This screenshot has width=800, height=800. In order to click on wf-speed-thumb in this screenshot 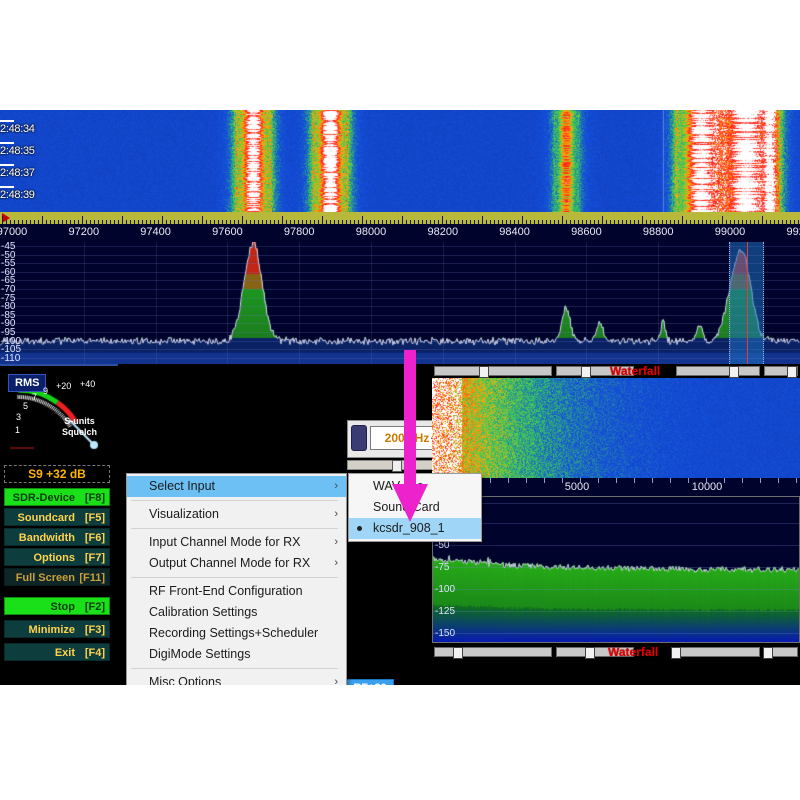, I will do `click(734, 372)`.